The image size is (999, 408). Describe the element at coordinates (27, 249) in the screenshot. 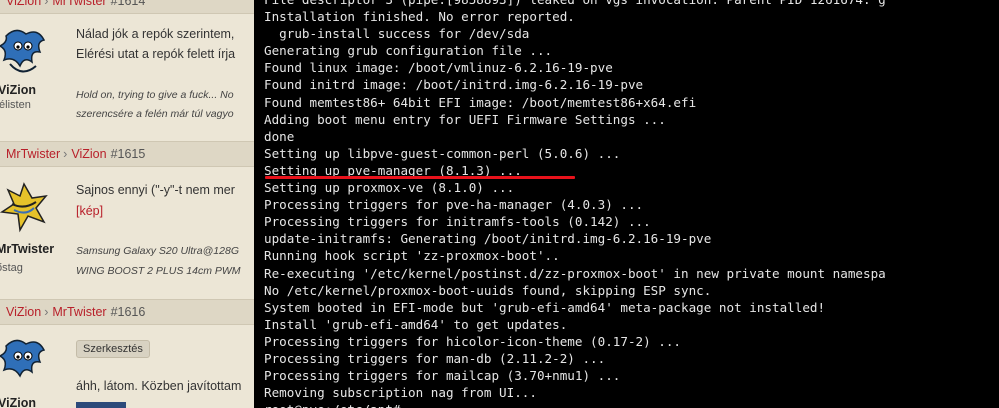

I see `post-author-name: MrTwister` at that location.